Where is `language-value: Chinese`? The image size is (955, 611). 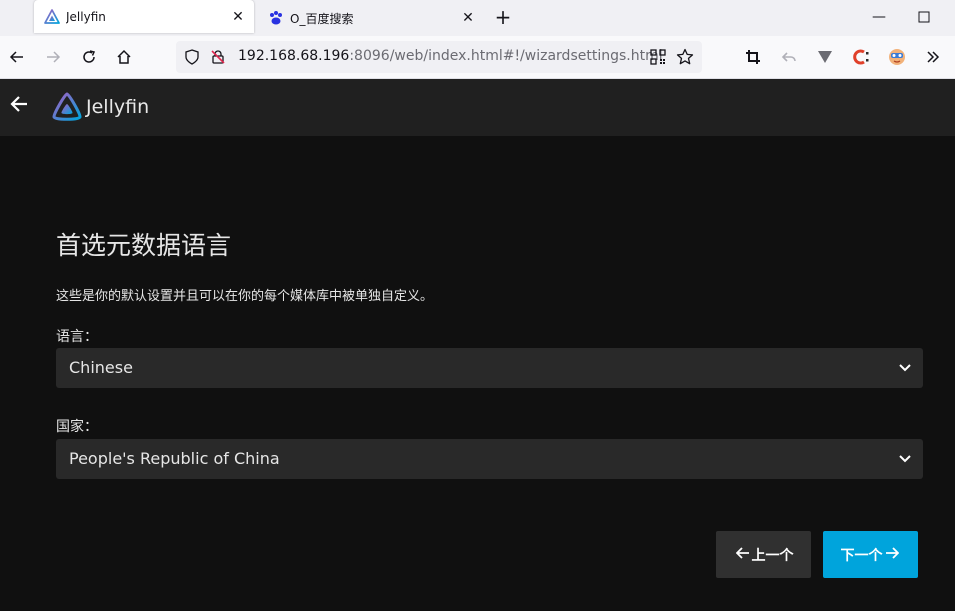 language-value: Chinese is located at coordinates (101, 367).